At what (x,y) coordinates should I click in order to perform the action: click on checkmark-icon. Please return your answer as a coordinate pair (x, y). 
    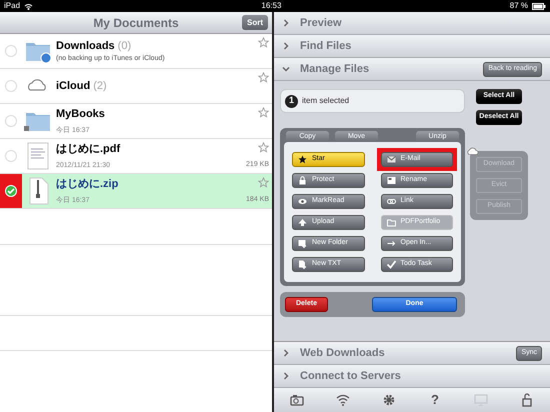
    Looking at the image, I should click on (391, 264).